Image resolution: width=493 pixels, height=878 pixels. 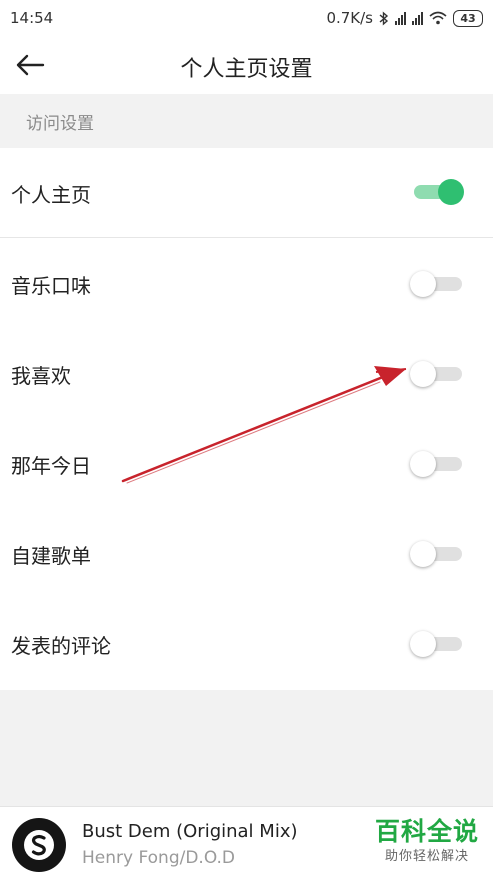 What do you see at coordinates (426, 831) in the screenshot?
I see `watermark-title: 百科全说` at bounding box center [426, 831].